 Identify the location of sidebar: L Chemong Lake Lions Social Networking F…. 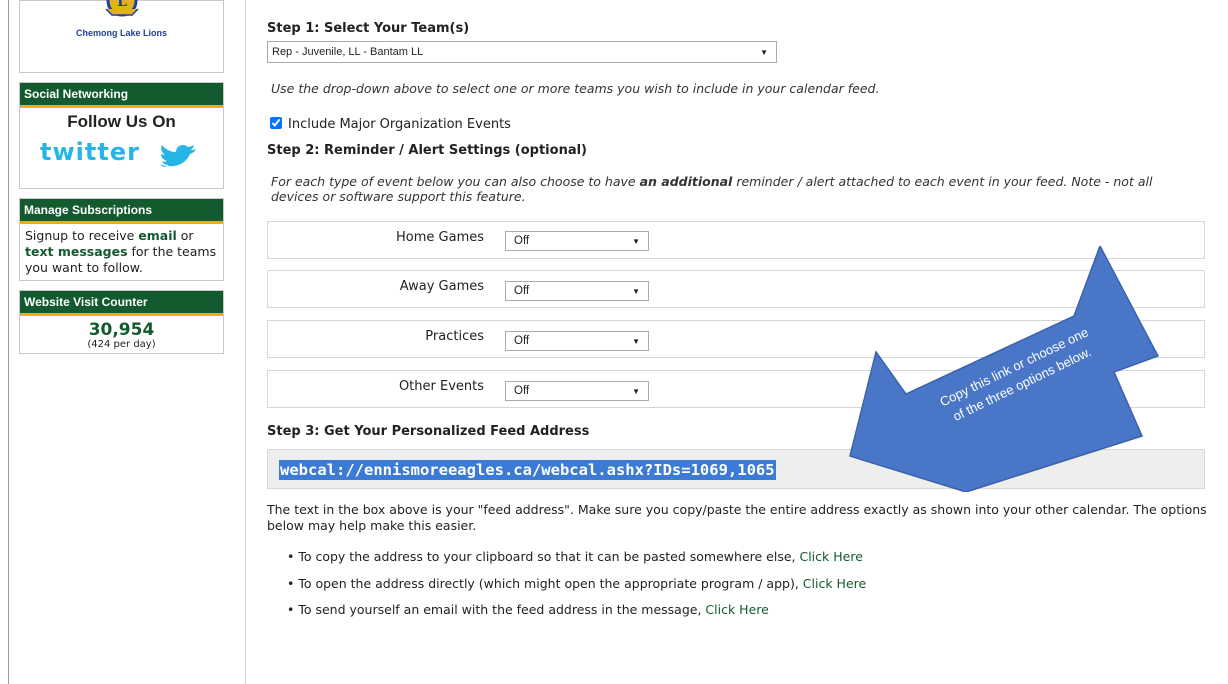
(121, 181).